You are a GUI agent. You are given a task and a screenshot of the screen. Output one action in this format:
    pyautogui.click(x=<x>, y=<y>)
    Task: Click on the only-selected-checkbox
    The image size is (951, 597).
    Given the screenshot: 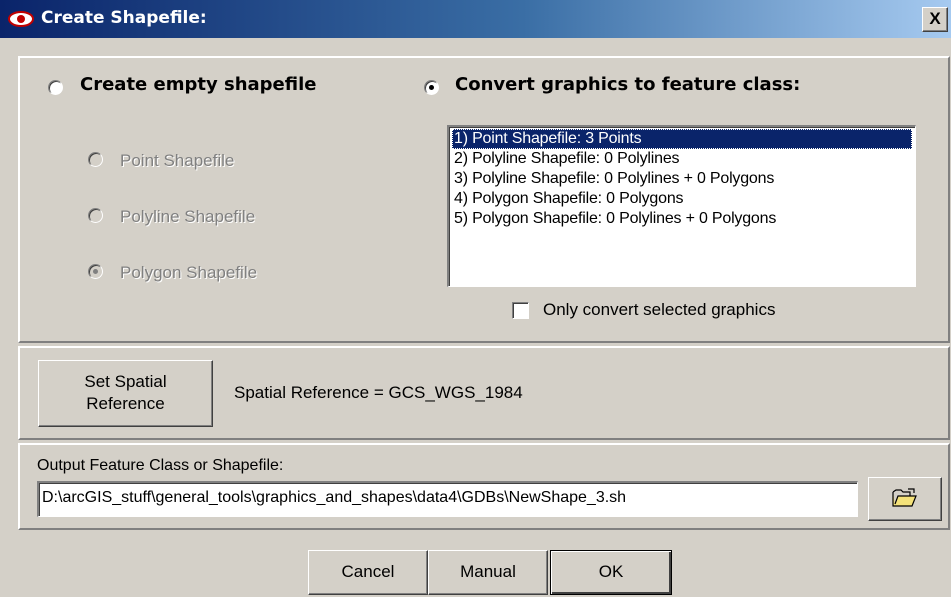 What is the action you would take?
    pyautogui.click(x=520, y=310)
    